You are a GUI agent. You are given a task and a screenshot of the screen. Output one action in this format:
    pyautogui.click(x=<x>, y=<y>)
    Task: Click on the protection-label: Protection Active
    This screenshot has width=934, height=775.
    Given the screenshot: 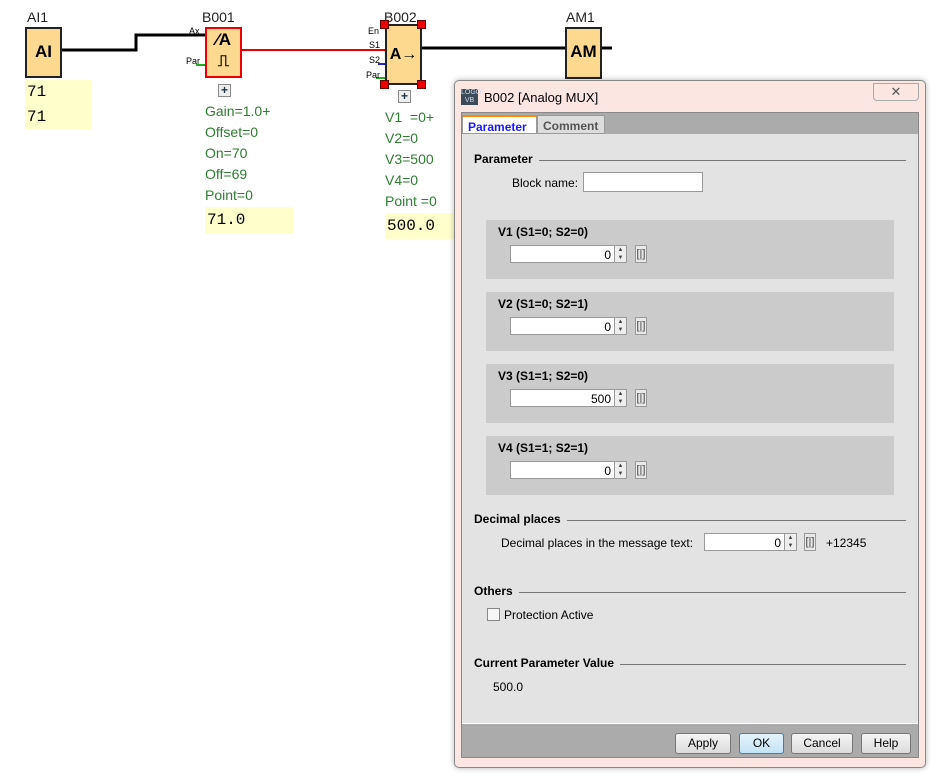 What is the action you would take?
    pyautogui.click(x=548, y=615)
    